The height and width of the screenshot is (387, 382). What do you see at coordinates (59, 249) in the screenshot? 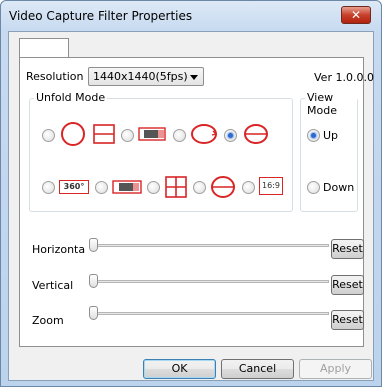
I see `horizontal-label: Horizonta` at bounding box center [59, 249].